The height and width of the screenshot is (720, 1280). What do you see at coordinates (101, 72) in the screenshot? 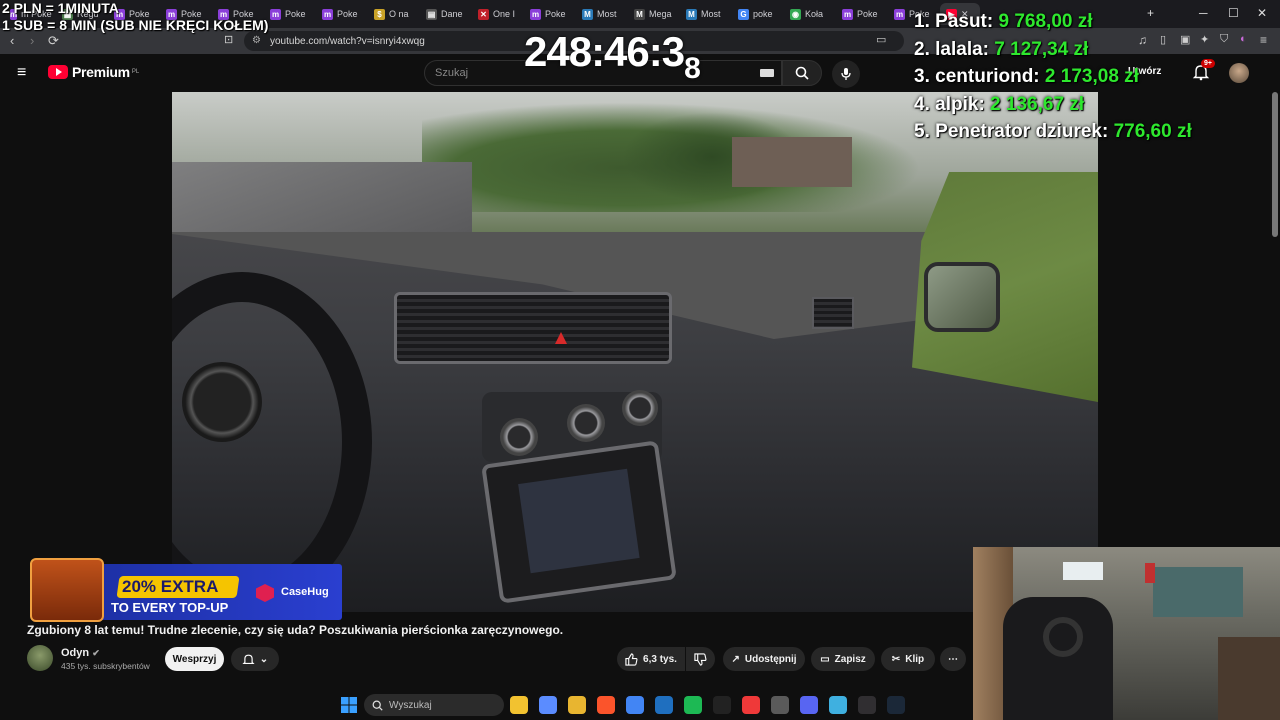
I see `logo-text: Premium` at bounding box center [101, 72].